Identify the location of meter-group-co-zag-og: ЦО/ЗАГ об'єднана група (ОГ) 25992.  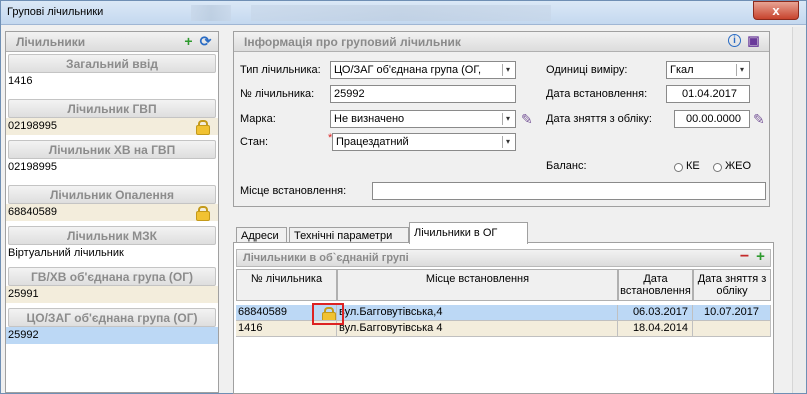
(112, 326).